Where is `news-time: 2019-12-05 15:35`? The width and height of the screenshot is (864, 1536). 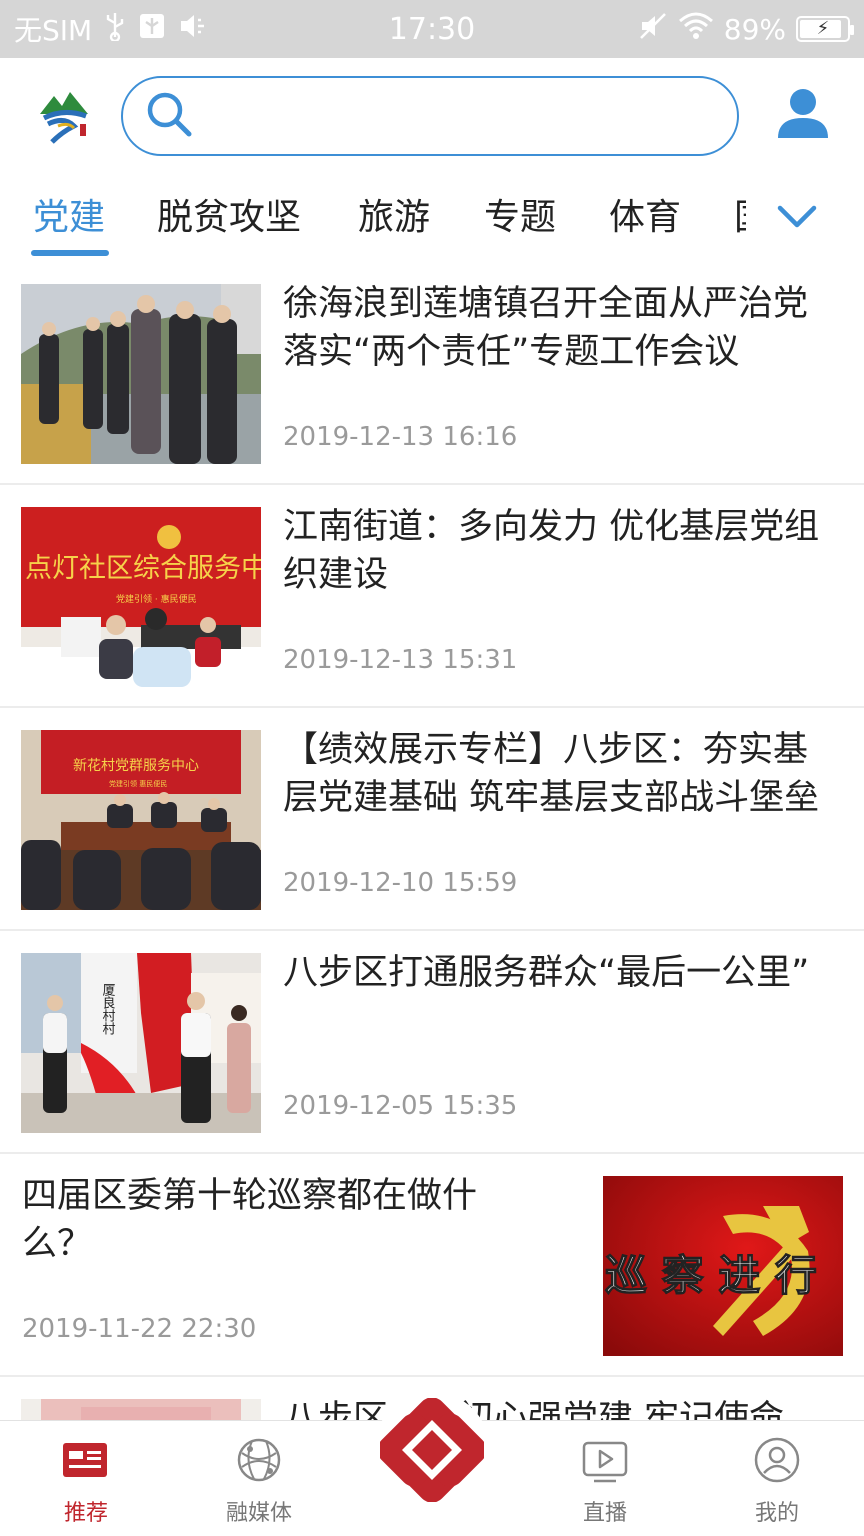
news-time: 2019-12-05 15:35 is located at coordinates (400, 1106).